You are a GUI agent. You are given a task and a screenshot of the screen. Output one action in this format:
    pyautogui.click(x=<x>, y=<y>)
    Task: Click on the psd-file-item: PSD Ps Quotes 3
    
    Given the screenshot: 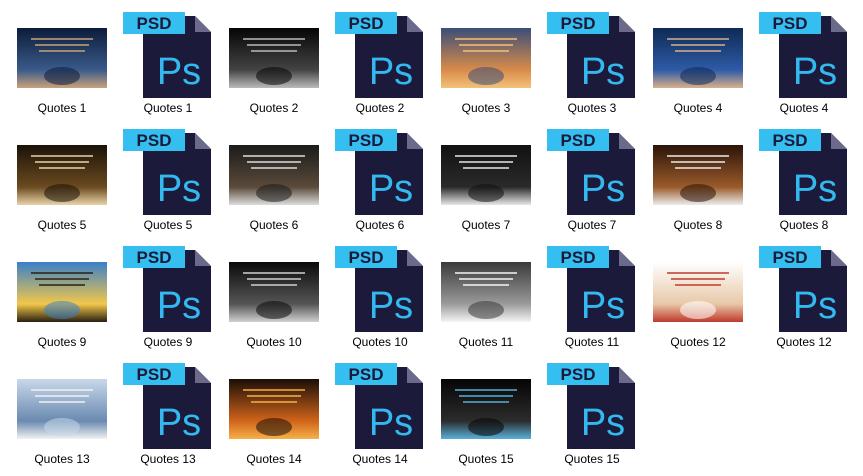 What is the action you would take?
    pyautogui.click(x=592, y=62)
    